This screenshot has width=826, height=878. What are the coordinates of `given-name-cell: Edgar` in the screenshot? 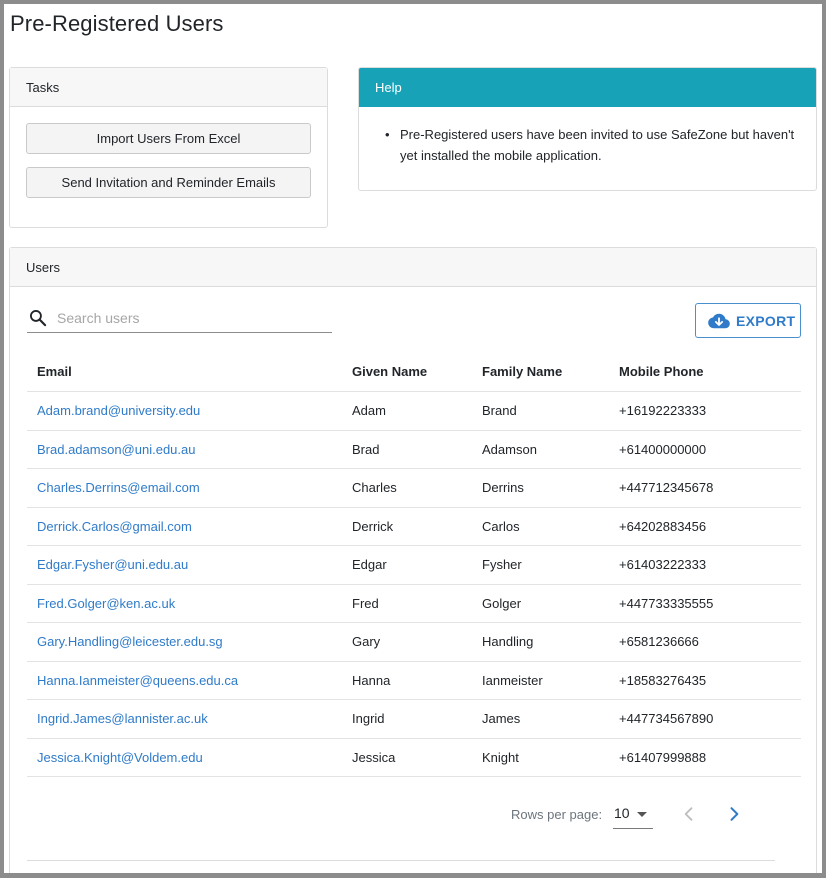 It's located at (369, 564).